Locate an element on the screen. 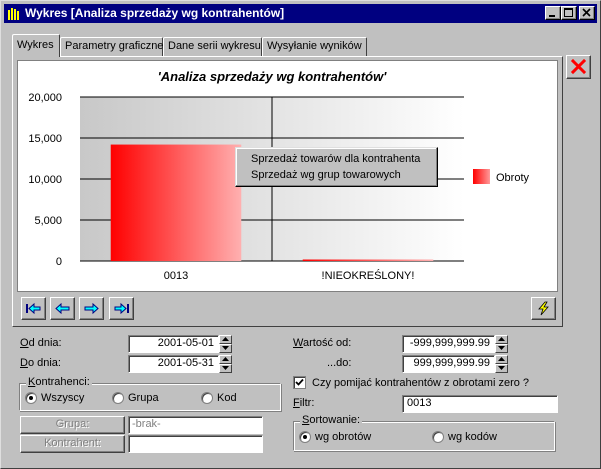  radio-wg-obrotow-label: wg obrotów is located at coordinates (343, 437).